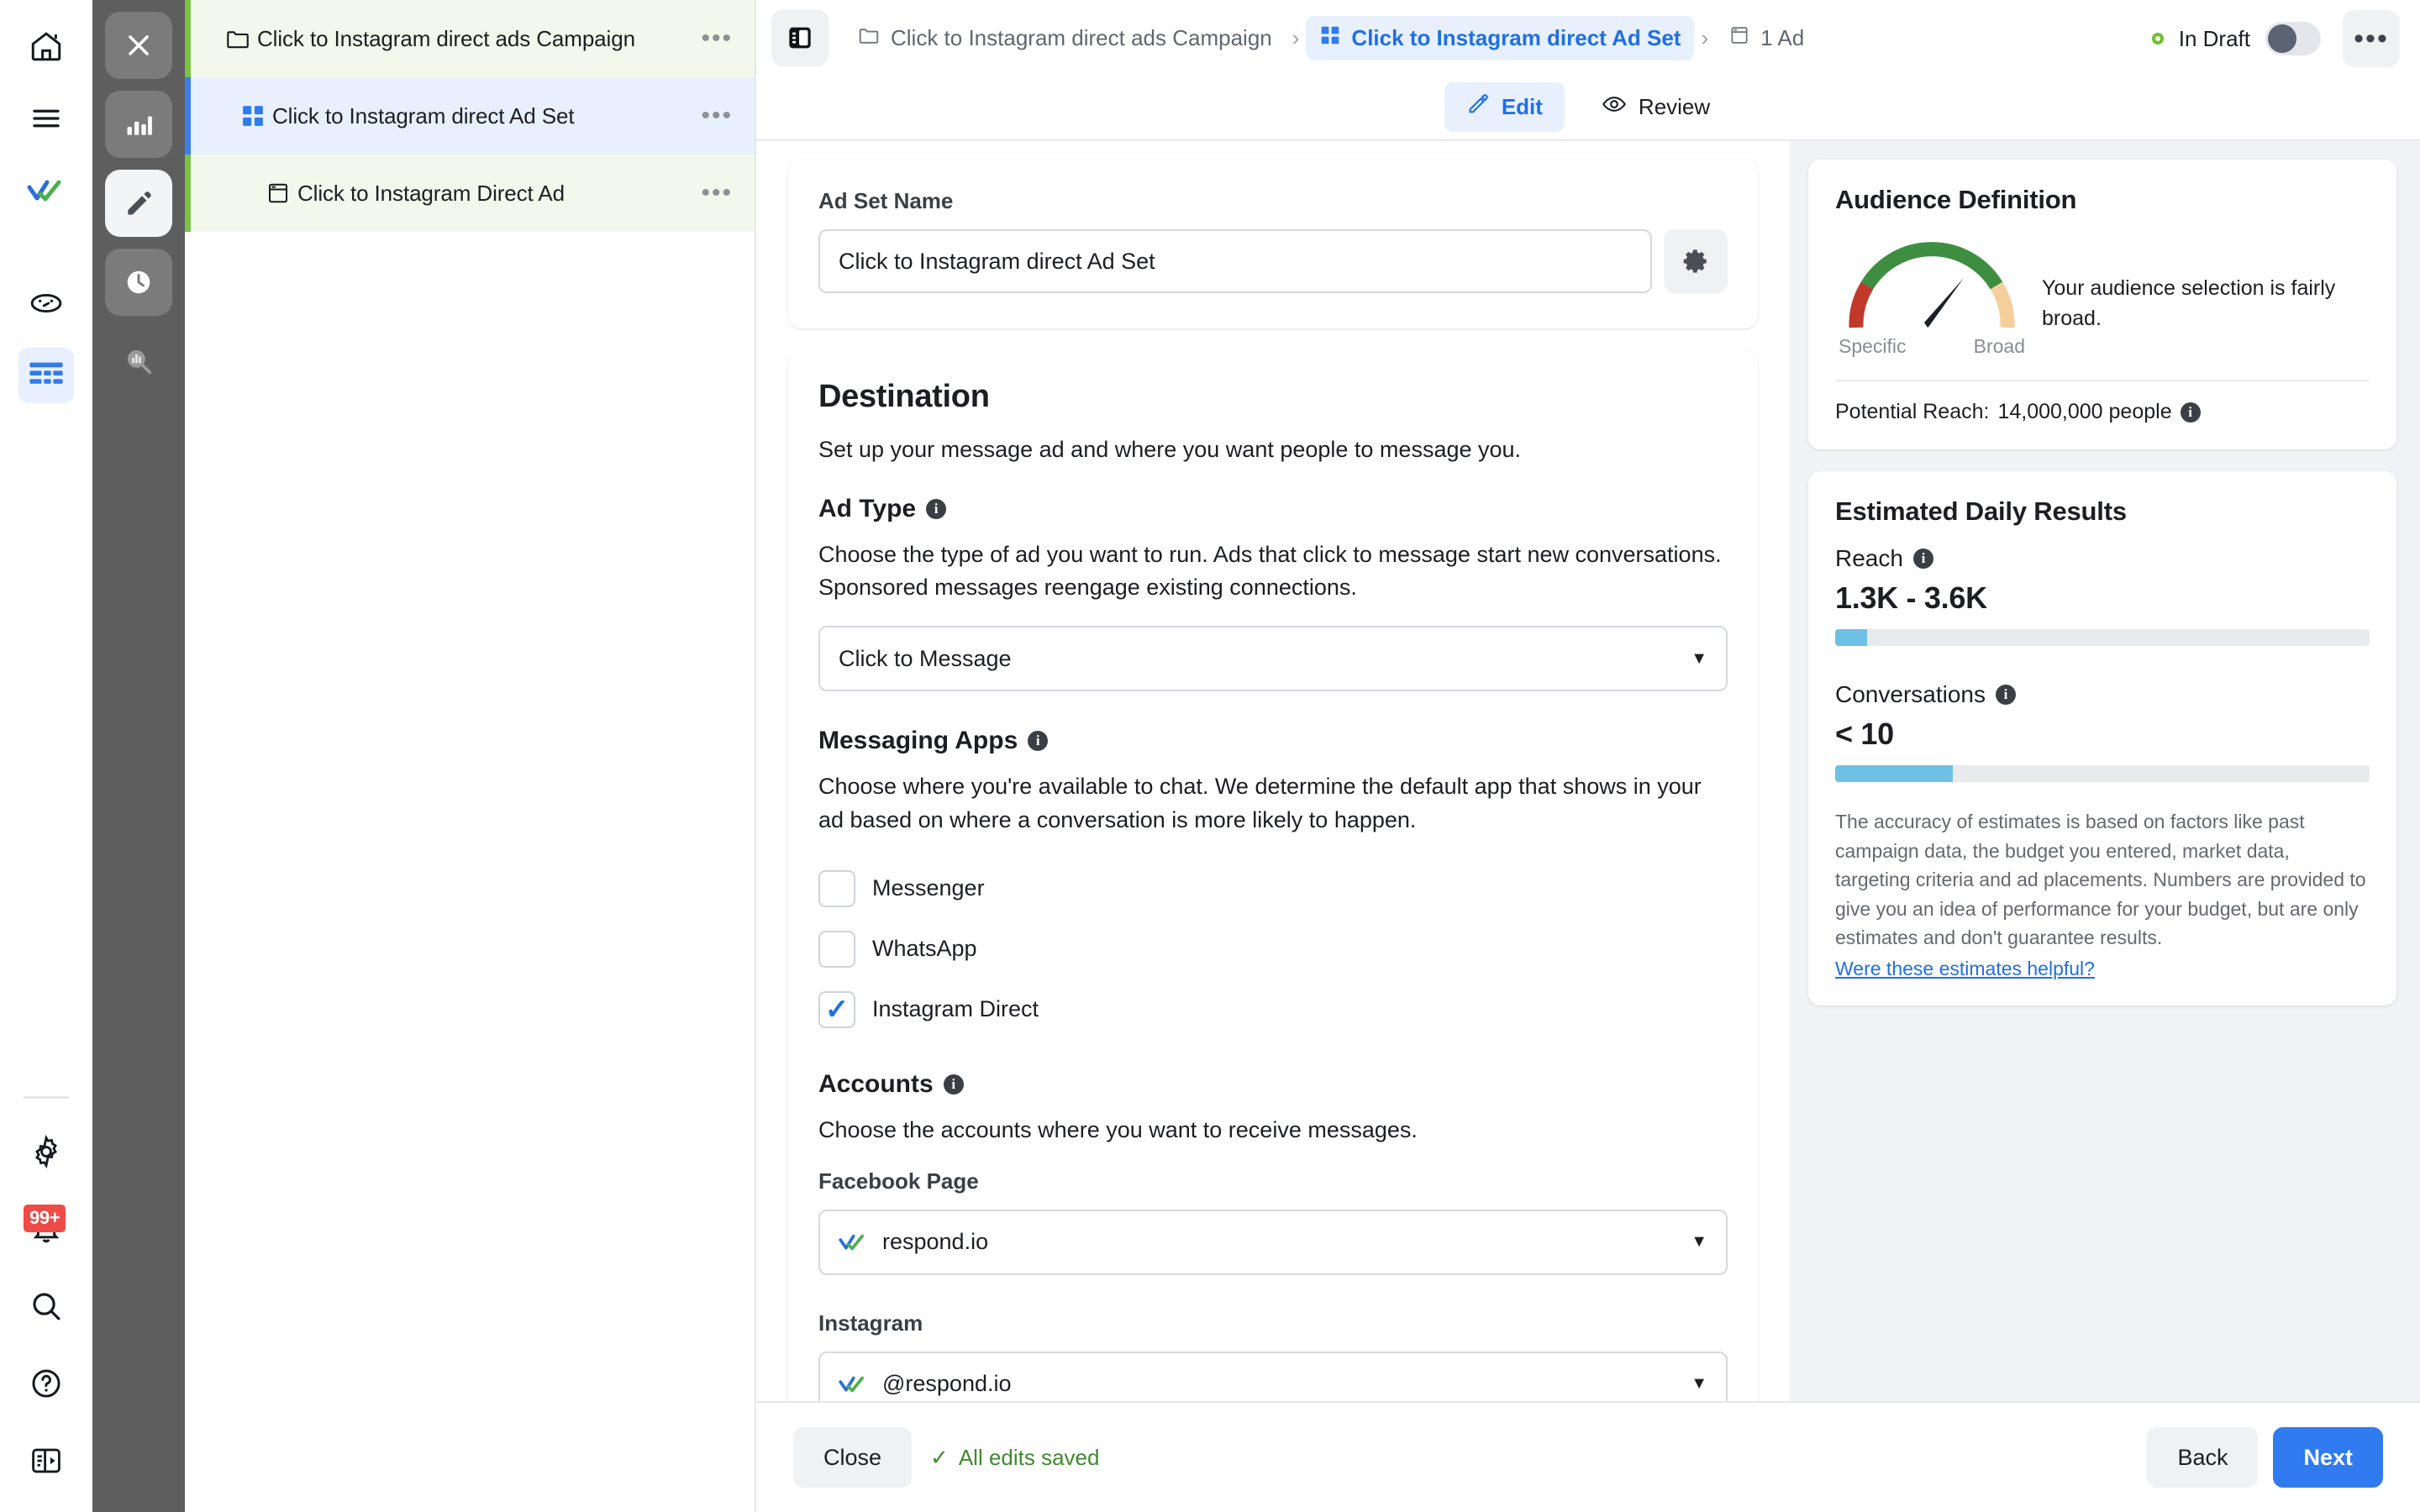 The image size is (2420, 1512). What do you see at coordinates (1739, 38) in the screenshot?
I see `ad-card-icon` at bounding box center [1739, 38].